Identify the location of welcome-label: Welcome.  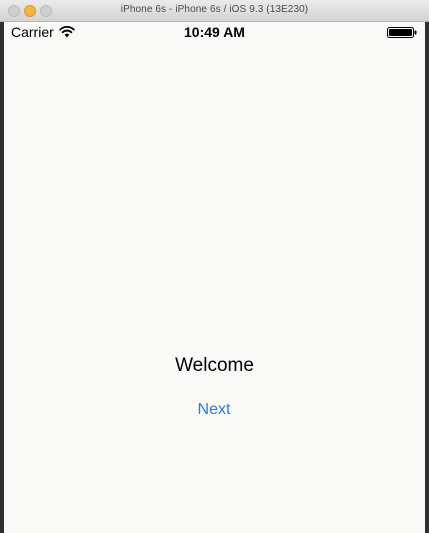
(214, 365).